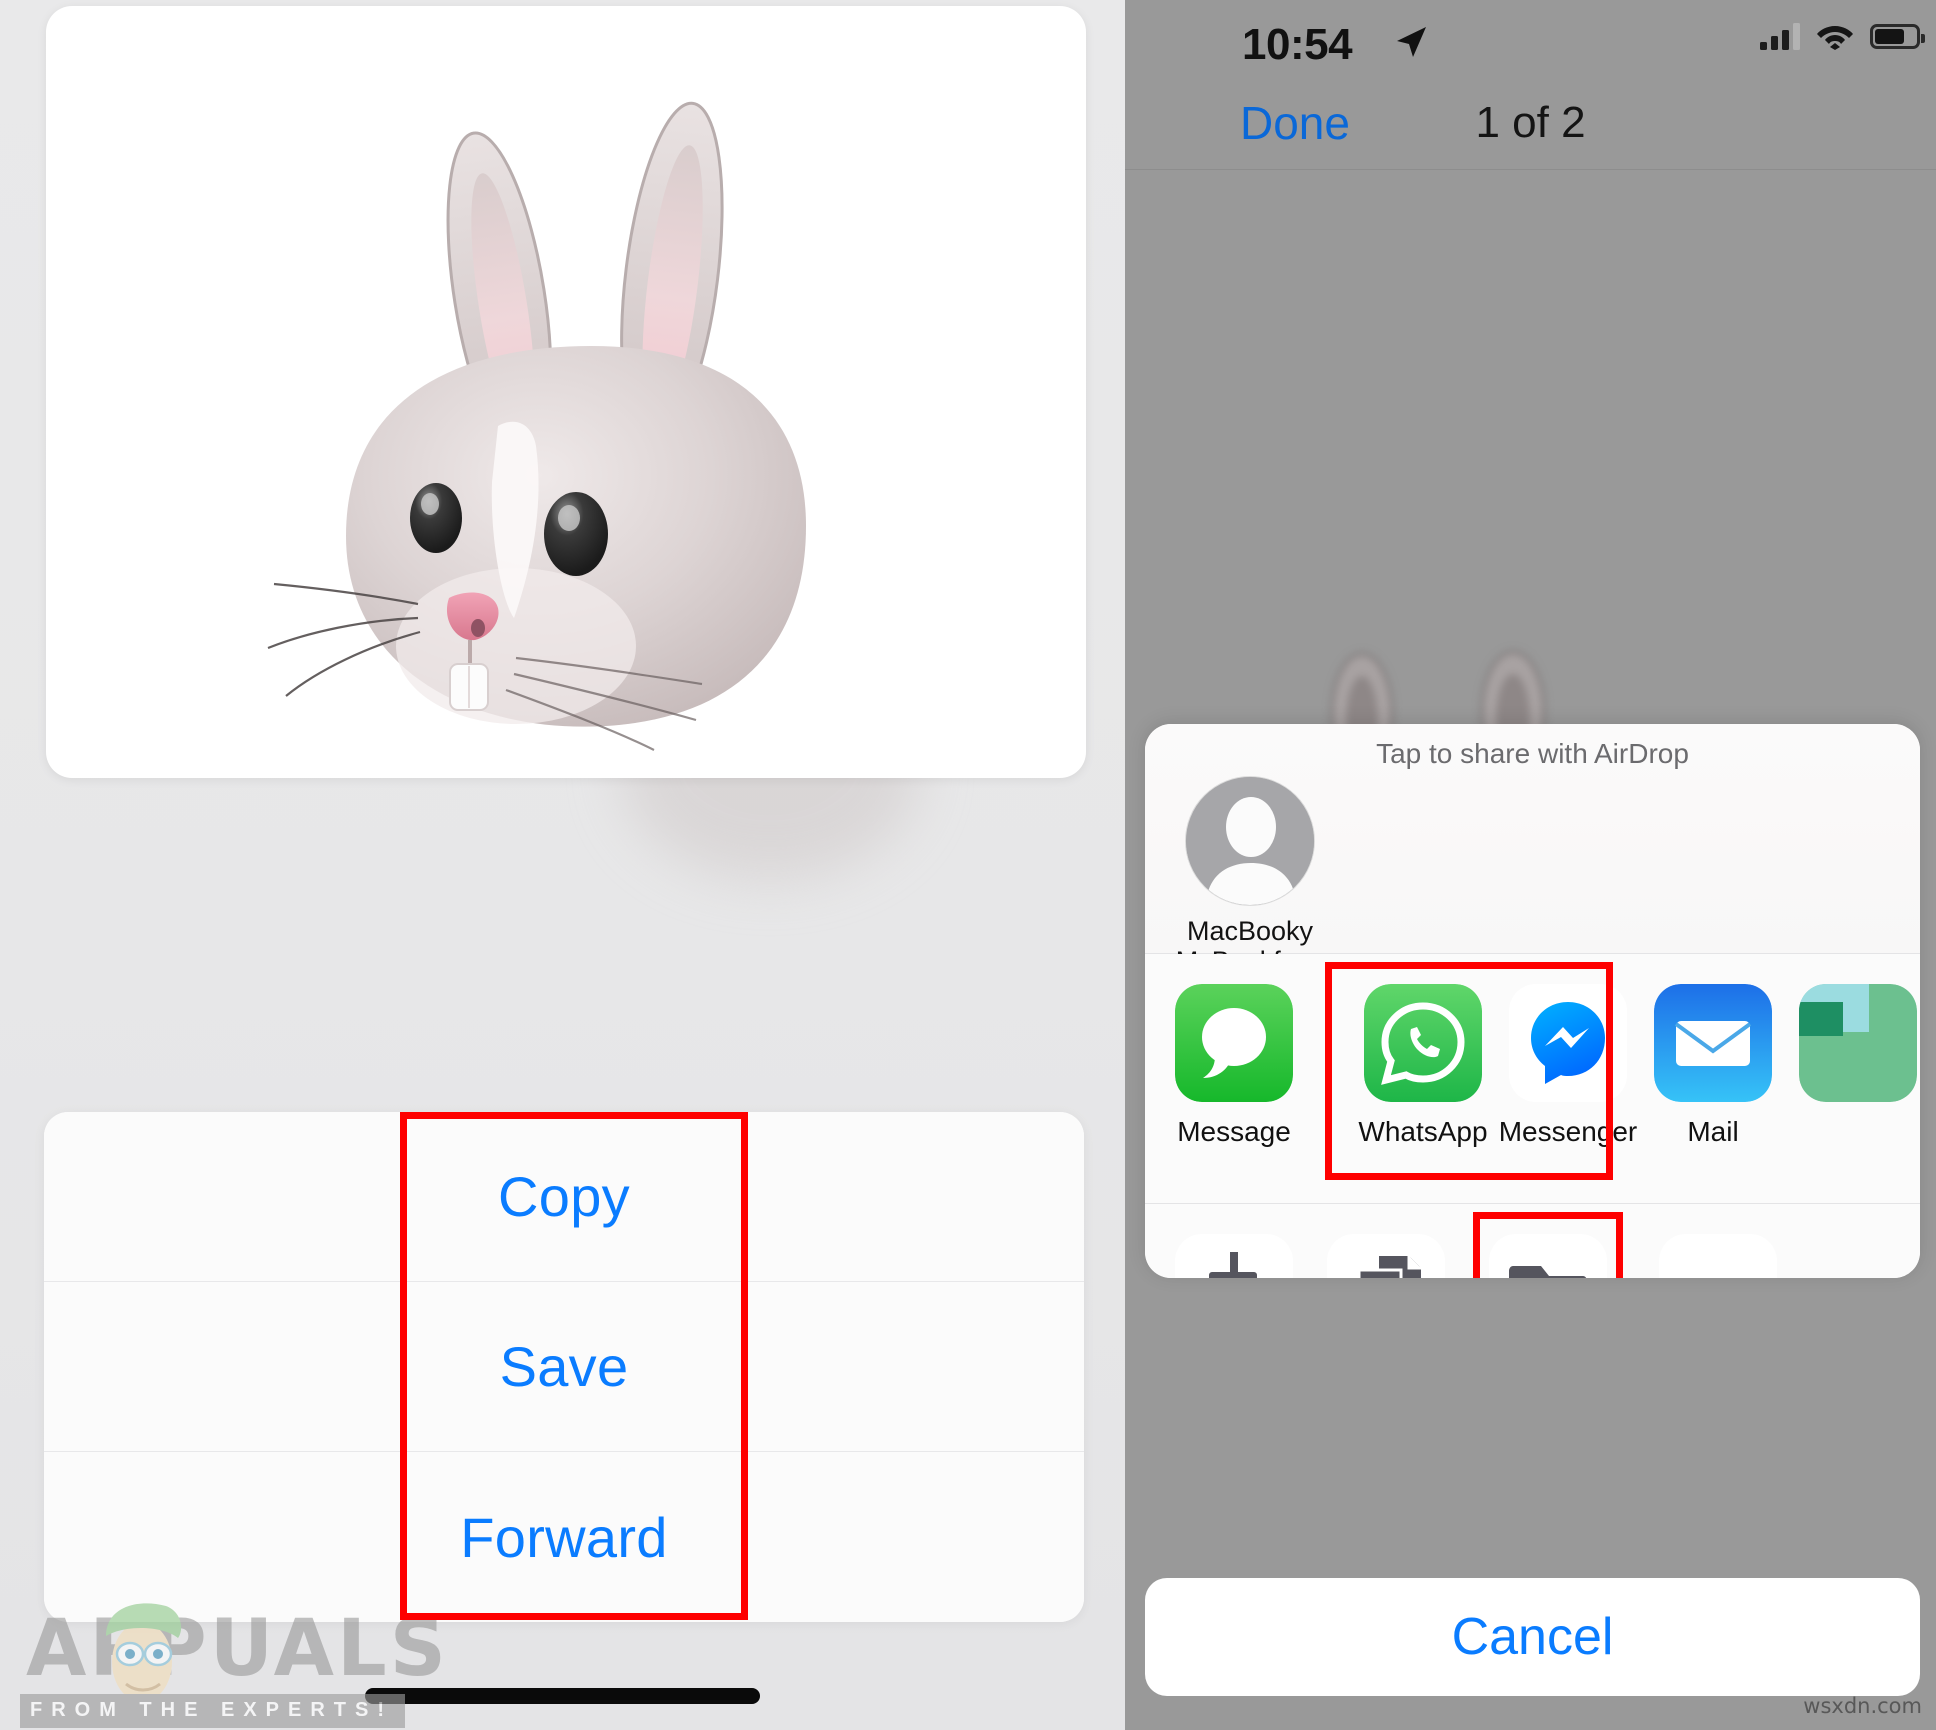 The image size is (1936, 1730). I want to click on share-action-save-video: Save Video, so click(1234, 1256).